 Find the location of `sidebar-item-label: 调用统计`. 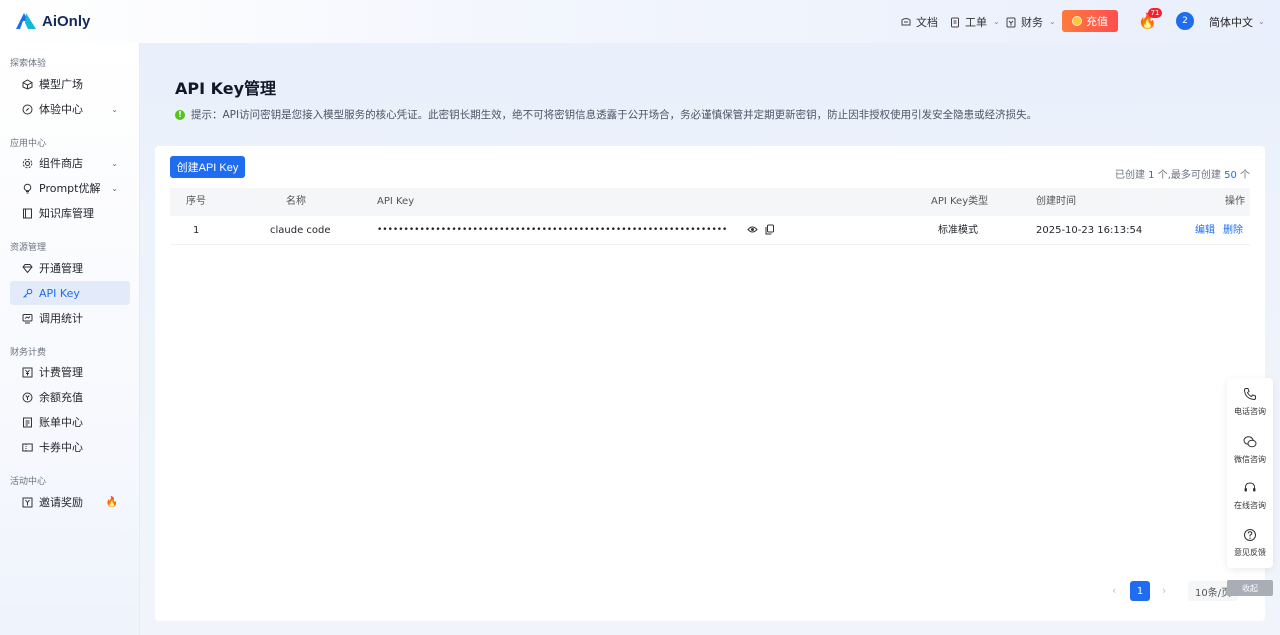

sidebar-item-label: 调用统计 is located at coordinates (61, 318).